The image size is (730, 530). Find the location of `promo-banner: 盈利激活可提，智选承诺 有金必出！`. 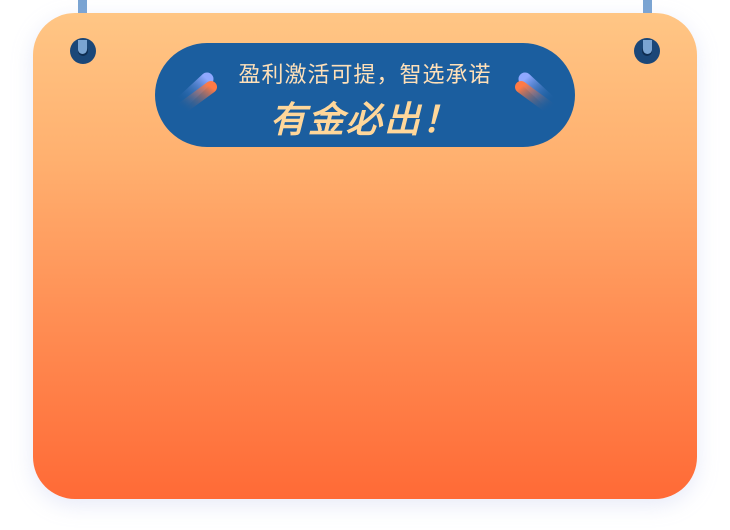

promo-banner: 盈利激活可提，智选承诺 有金必出！ is located at coordinates (365, 95).